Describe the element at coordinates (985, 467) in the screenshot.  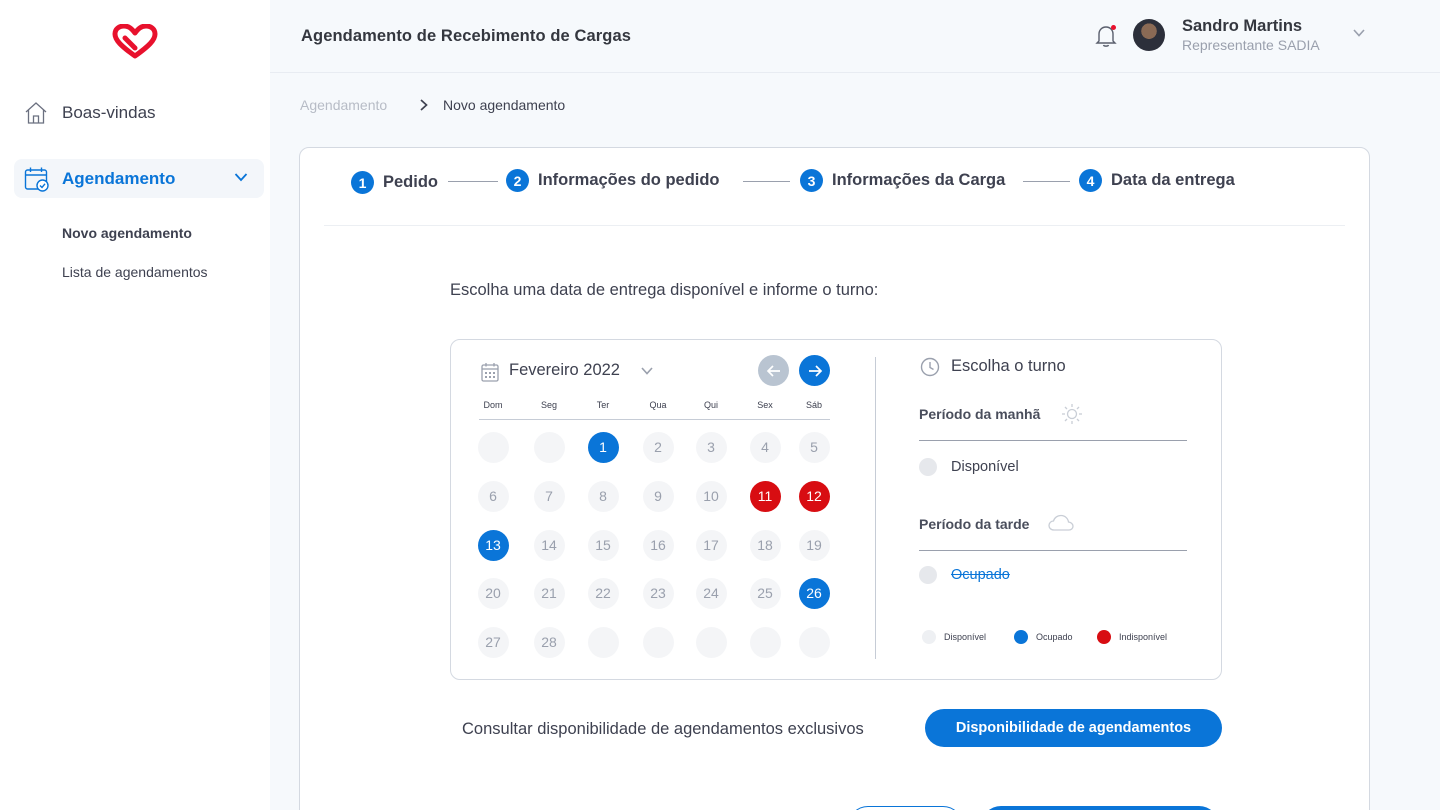
I see `option-label: Disponível` at that location.